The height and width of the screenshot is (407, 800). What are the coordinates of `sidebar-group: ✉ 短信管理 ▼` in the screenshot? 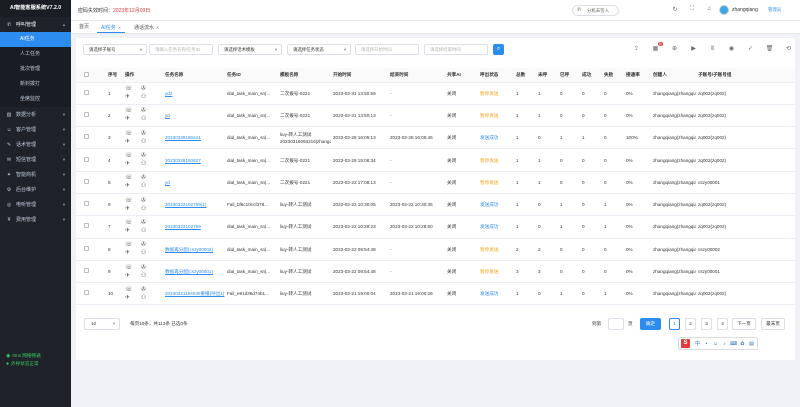 It's located at (35, 159).